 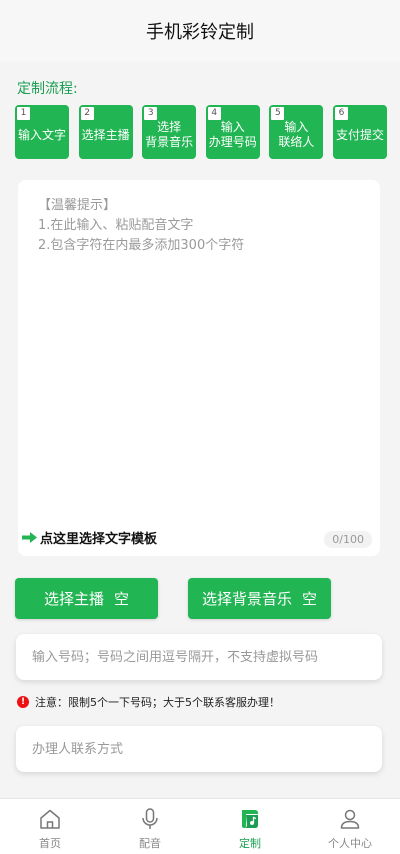 I want to click on contact-input-card, so click(x=199, y=749).